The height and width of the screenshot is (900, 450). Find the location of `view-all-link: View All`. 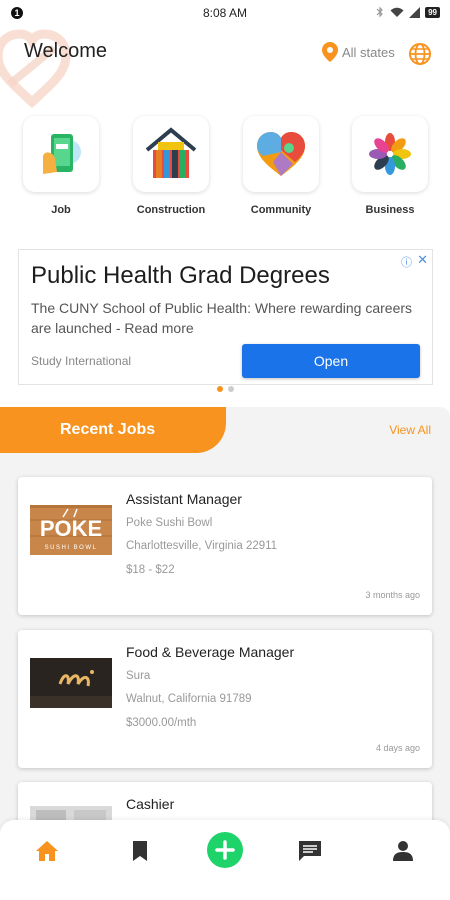

view-all-link: View All is located at coordinates (410, 430).